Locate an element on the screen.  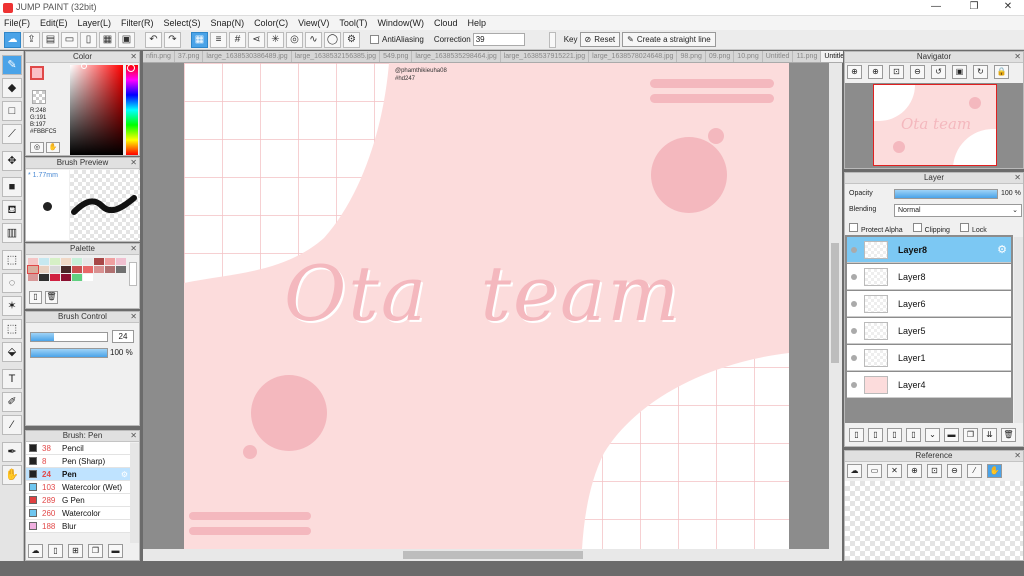
select-rect-tool-icon: ⬚ is located at coordinates (12, 260).